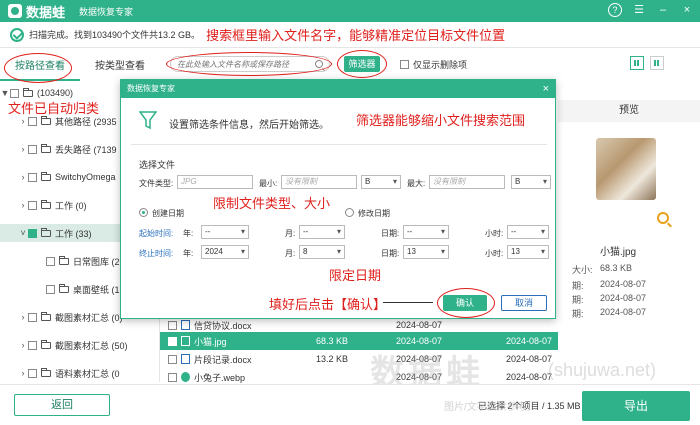 The width and height of the screenshot is (700, 425). I want to click on start-hour-select: -- ▾, so click(528, 232).